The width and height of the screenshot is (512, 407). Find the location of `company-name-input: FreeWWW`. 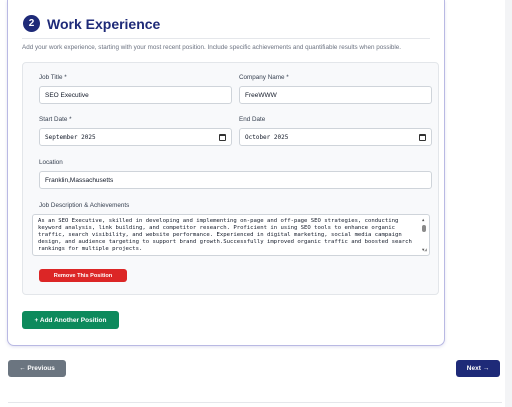

company-name-input: FreeWWW is located at coordinates (335, 95).